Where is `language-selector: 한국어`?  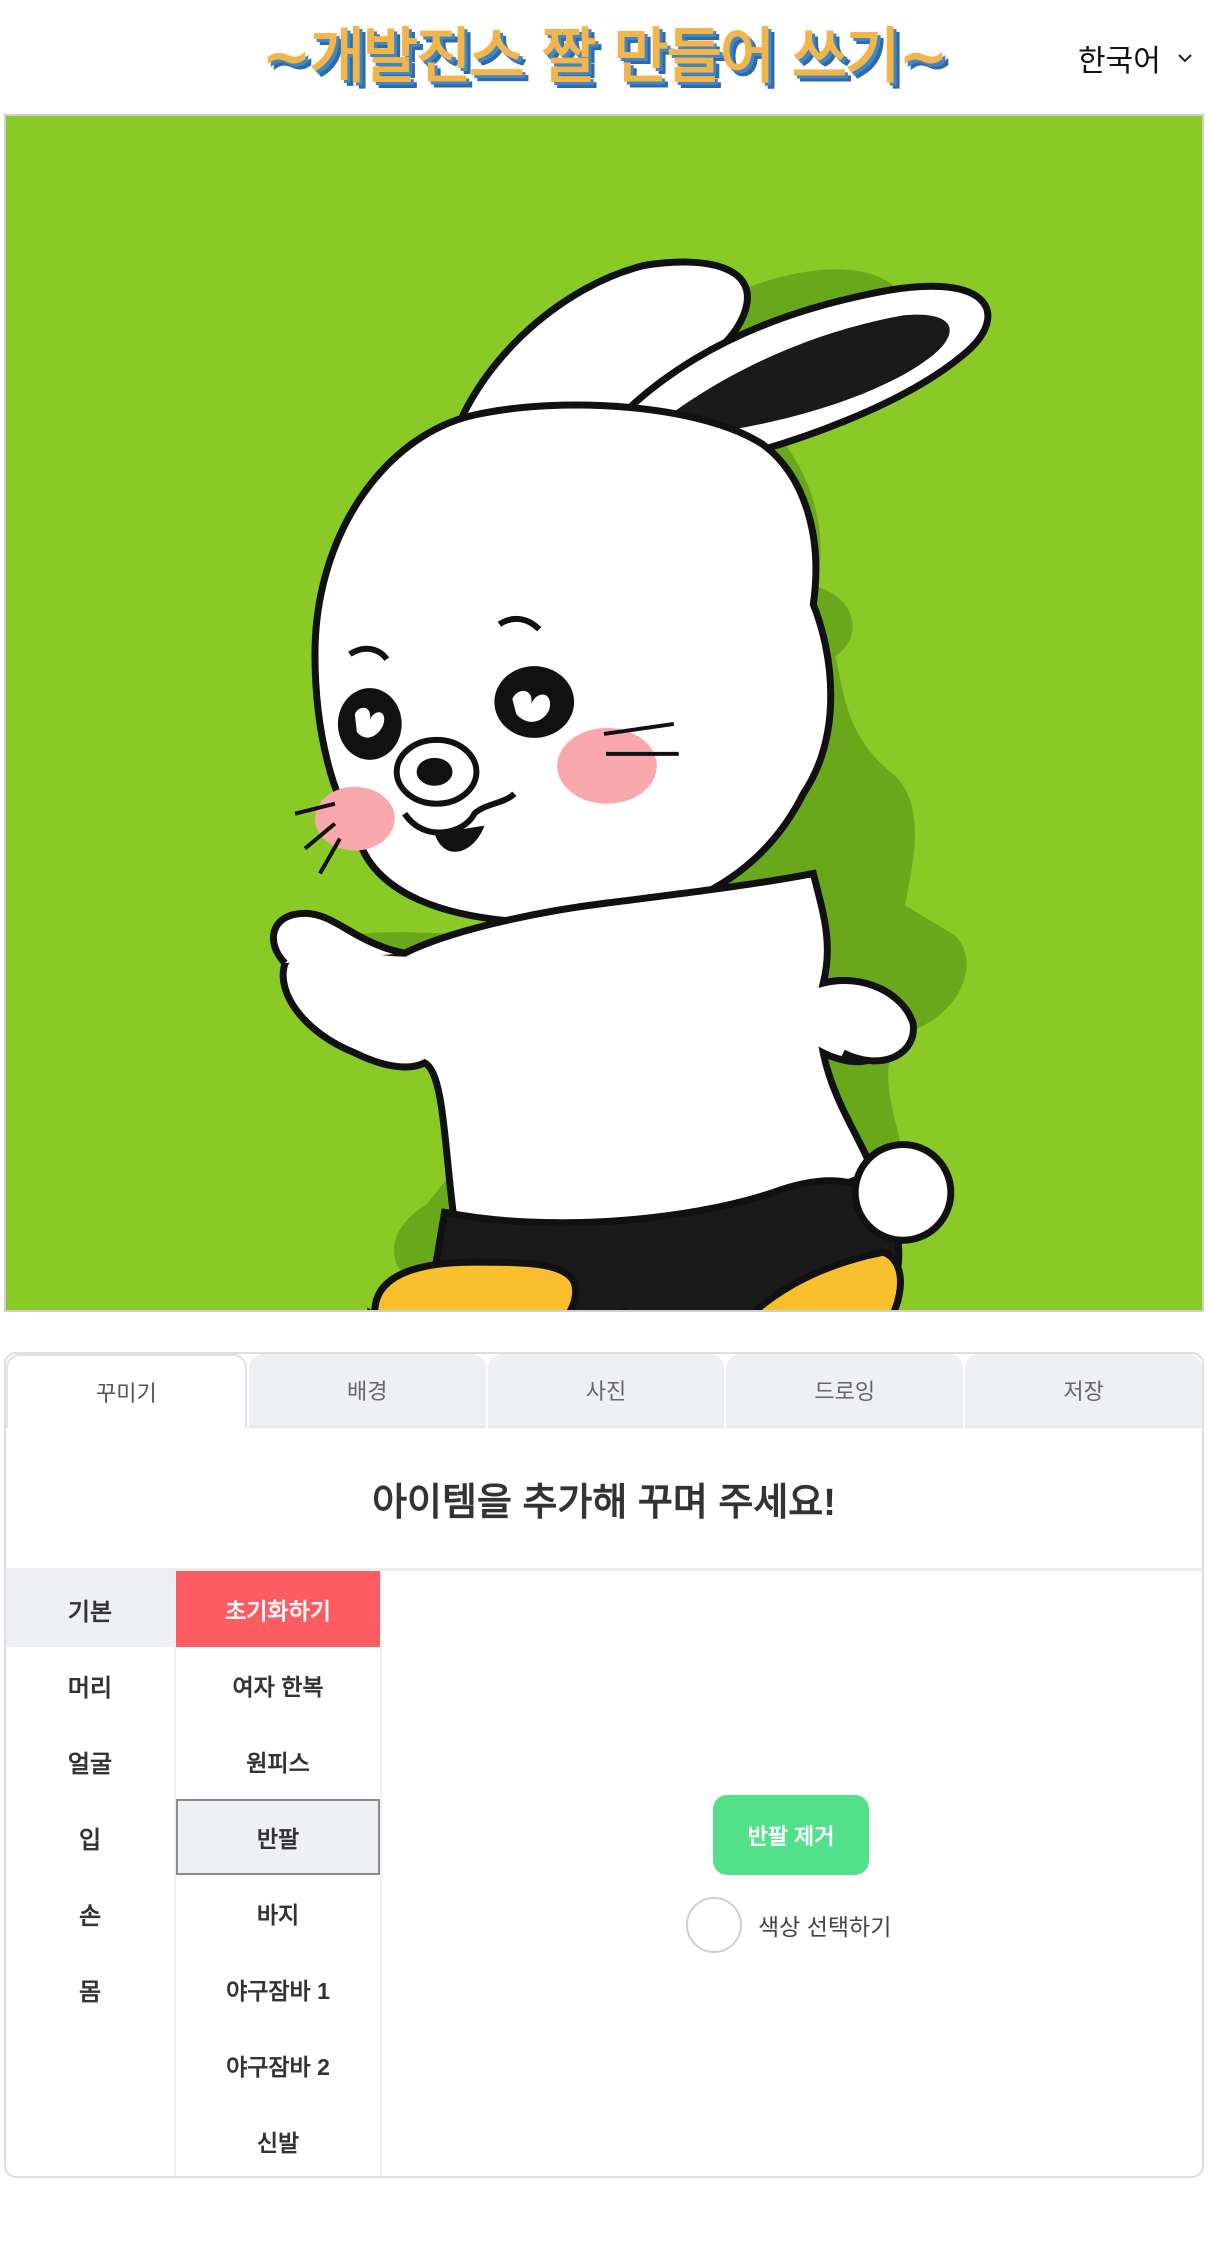
language-selector: 한국어 is located at coordinates (1136, 58).